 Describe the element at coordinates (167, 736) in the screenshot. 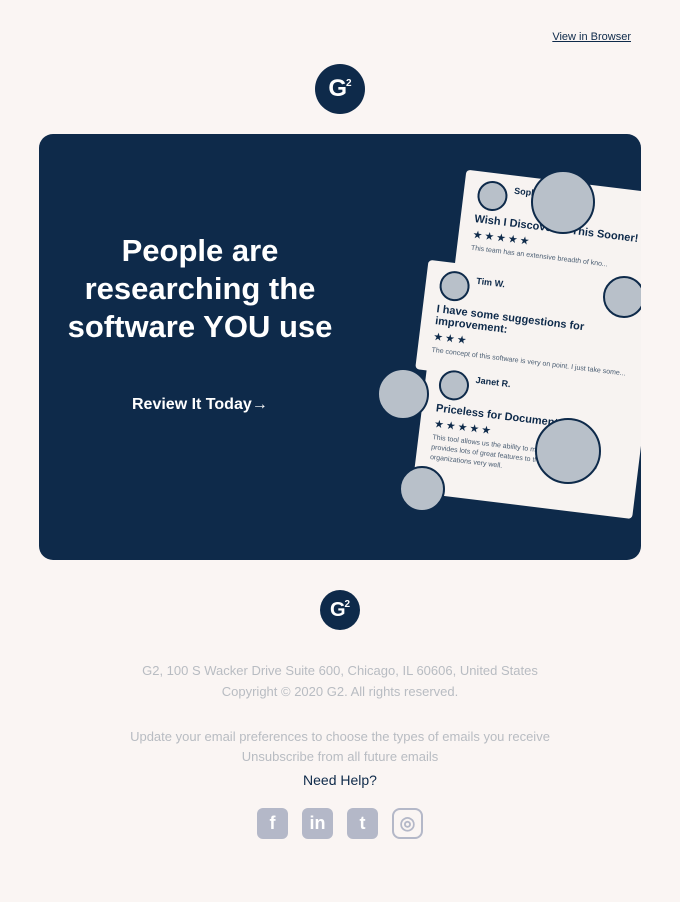

I see `prefs-prefix: Update your` at that location.